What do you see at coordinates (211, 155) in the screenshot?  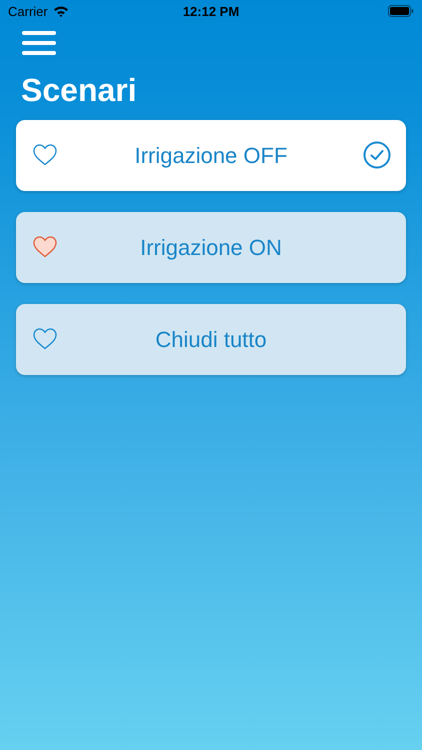 I see `scenario-card: Irrigazione OFF` at bounding box center [211, 155].